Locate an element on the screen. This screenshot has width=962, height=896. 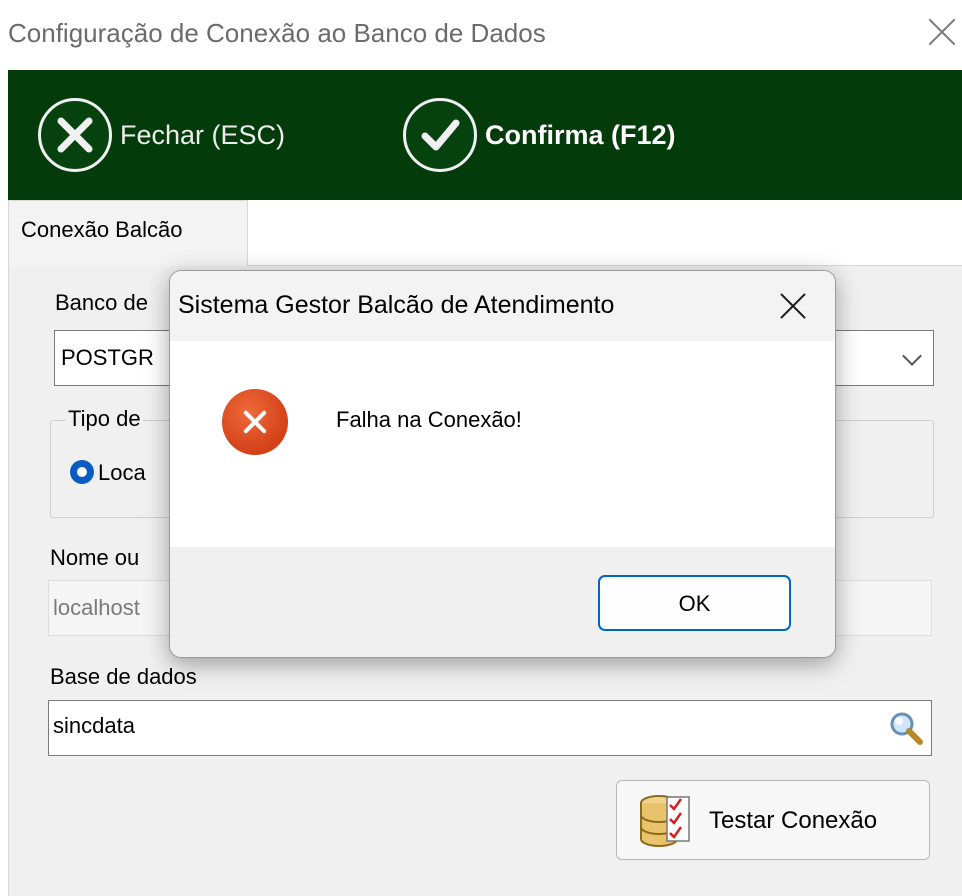
database-label: Base de dados is located at coordinates (123, 676).